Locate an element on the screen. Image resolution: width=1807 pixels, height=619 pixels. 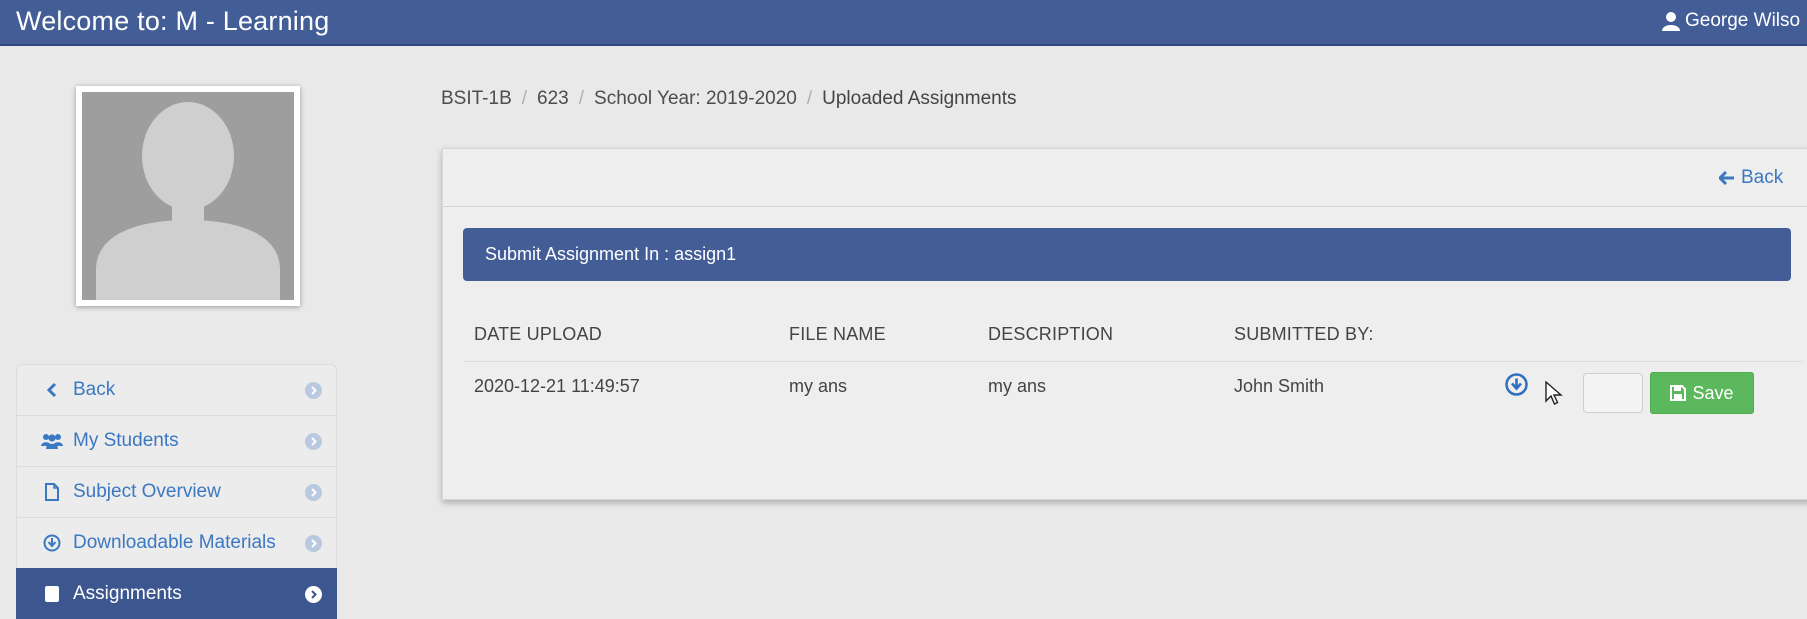
user-icon is located at coordinates (1671, 21).